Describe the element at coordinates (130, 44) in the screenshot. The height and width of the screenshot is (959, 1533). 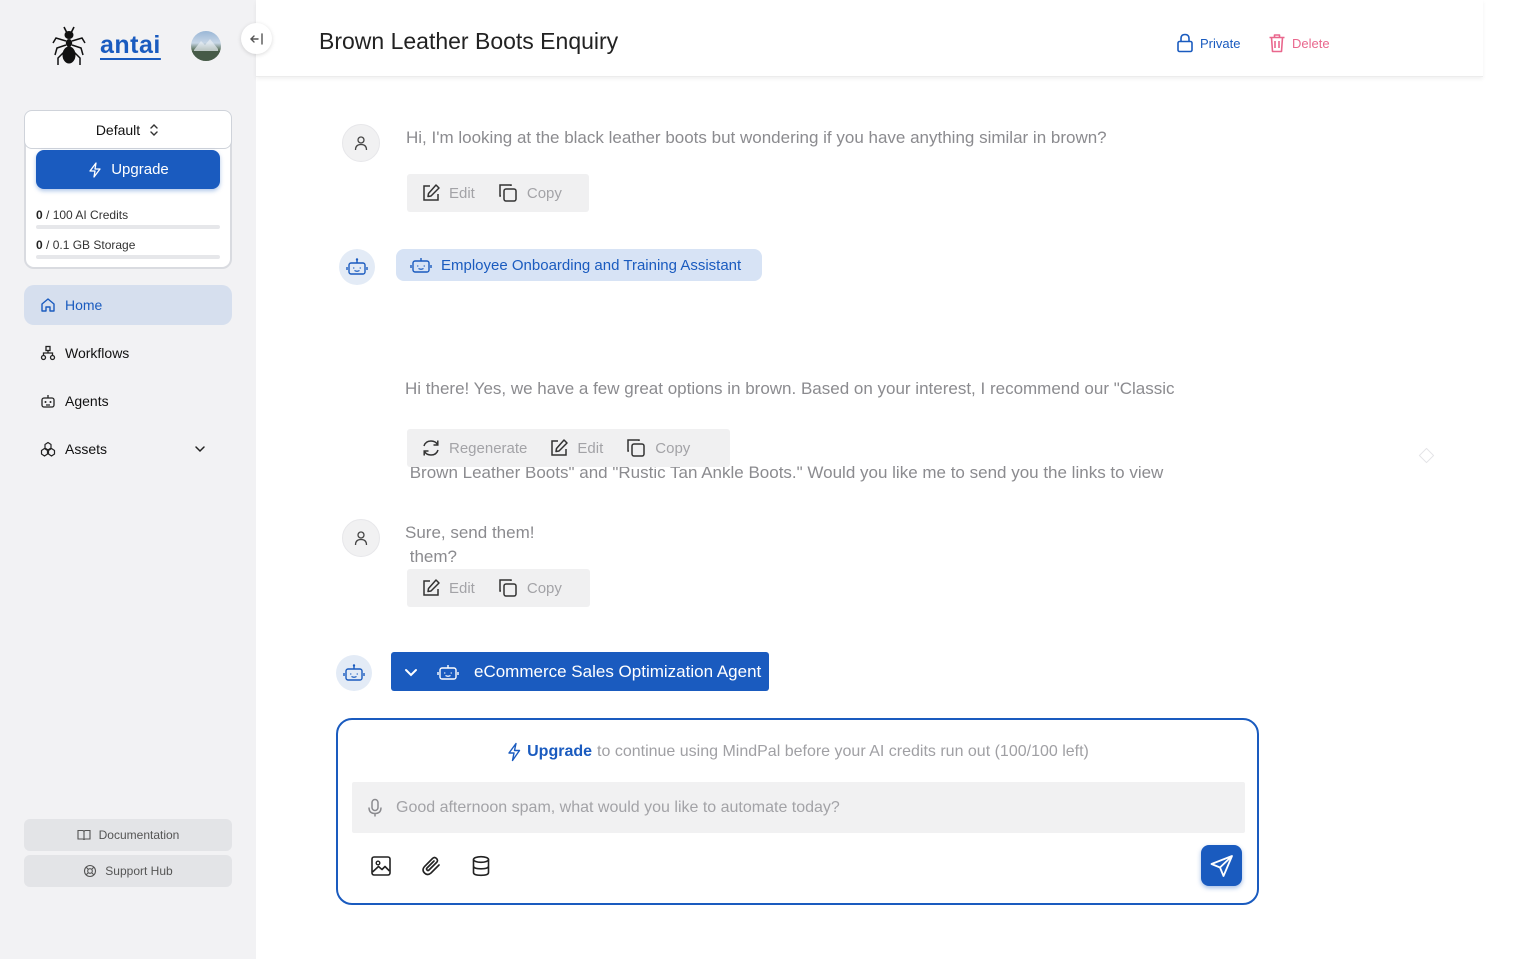
I see `brand-name: antai` at that location.